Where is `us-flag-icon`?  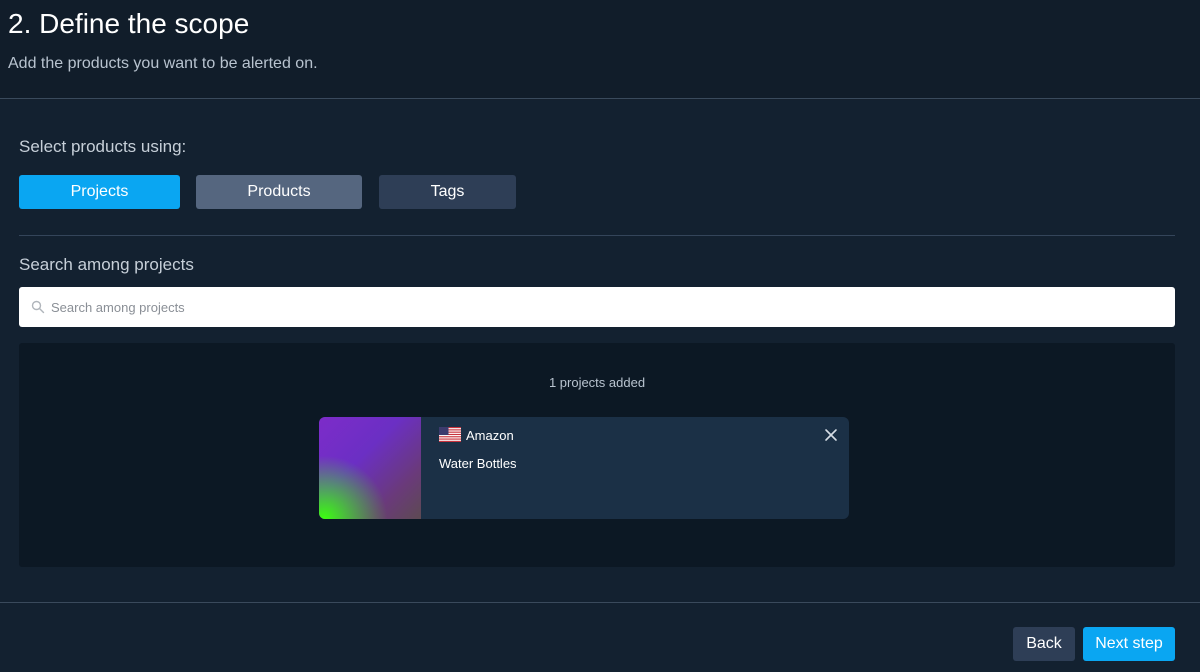
us-flag-icon is located at coordinates (450, 434).